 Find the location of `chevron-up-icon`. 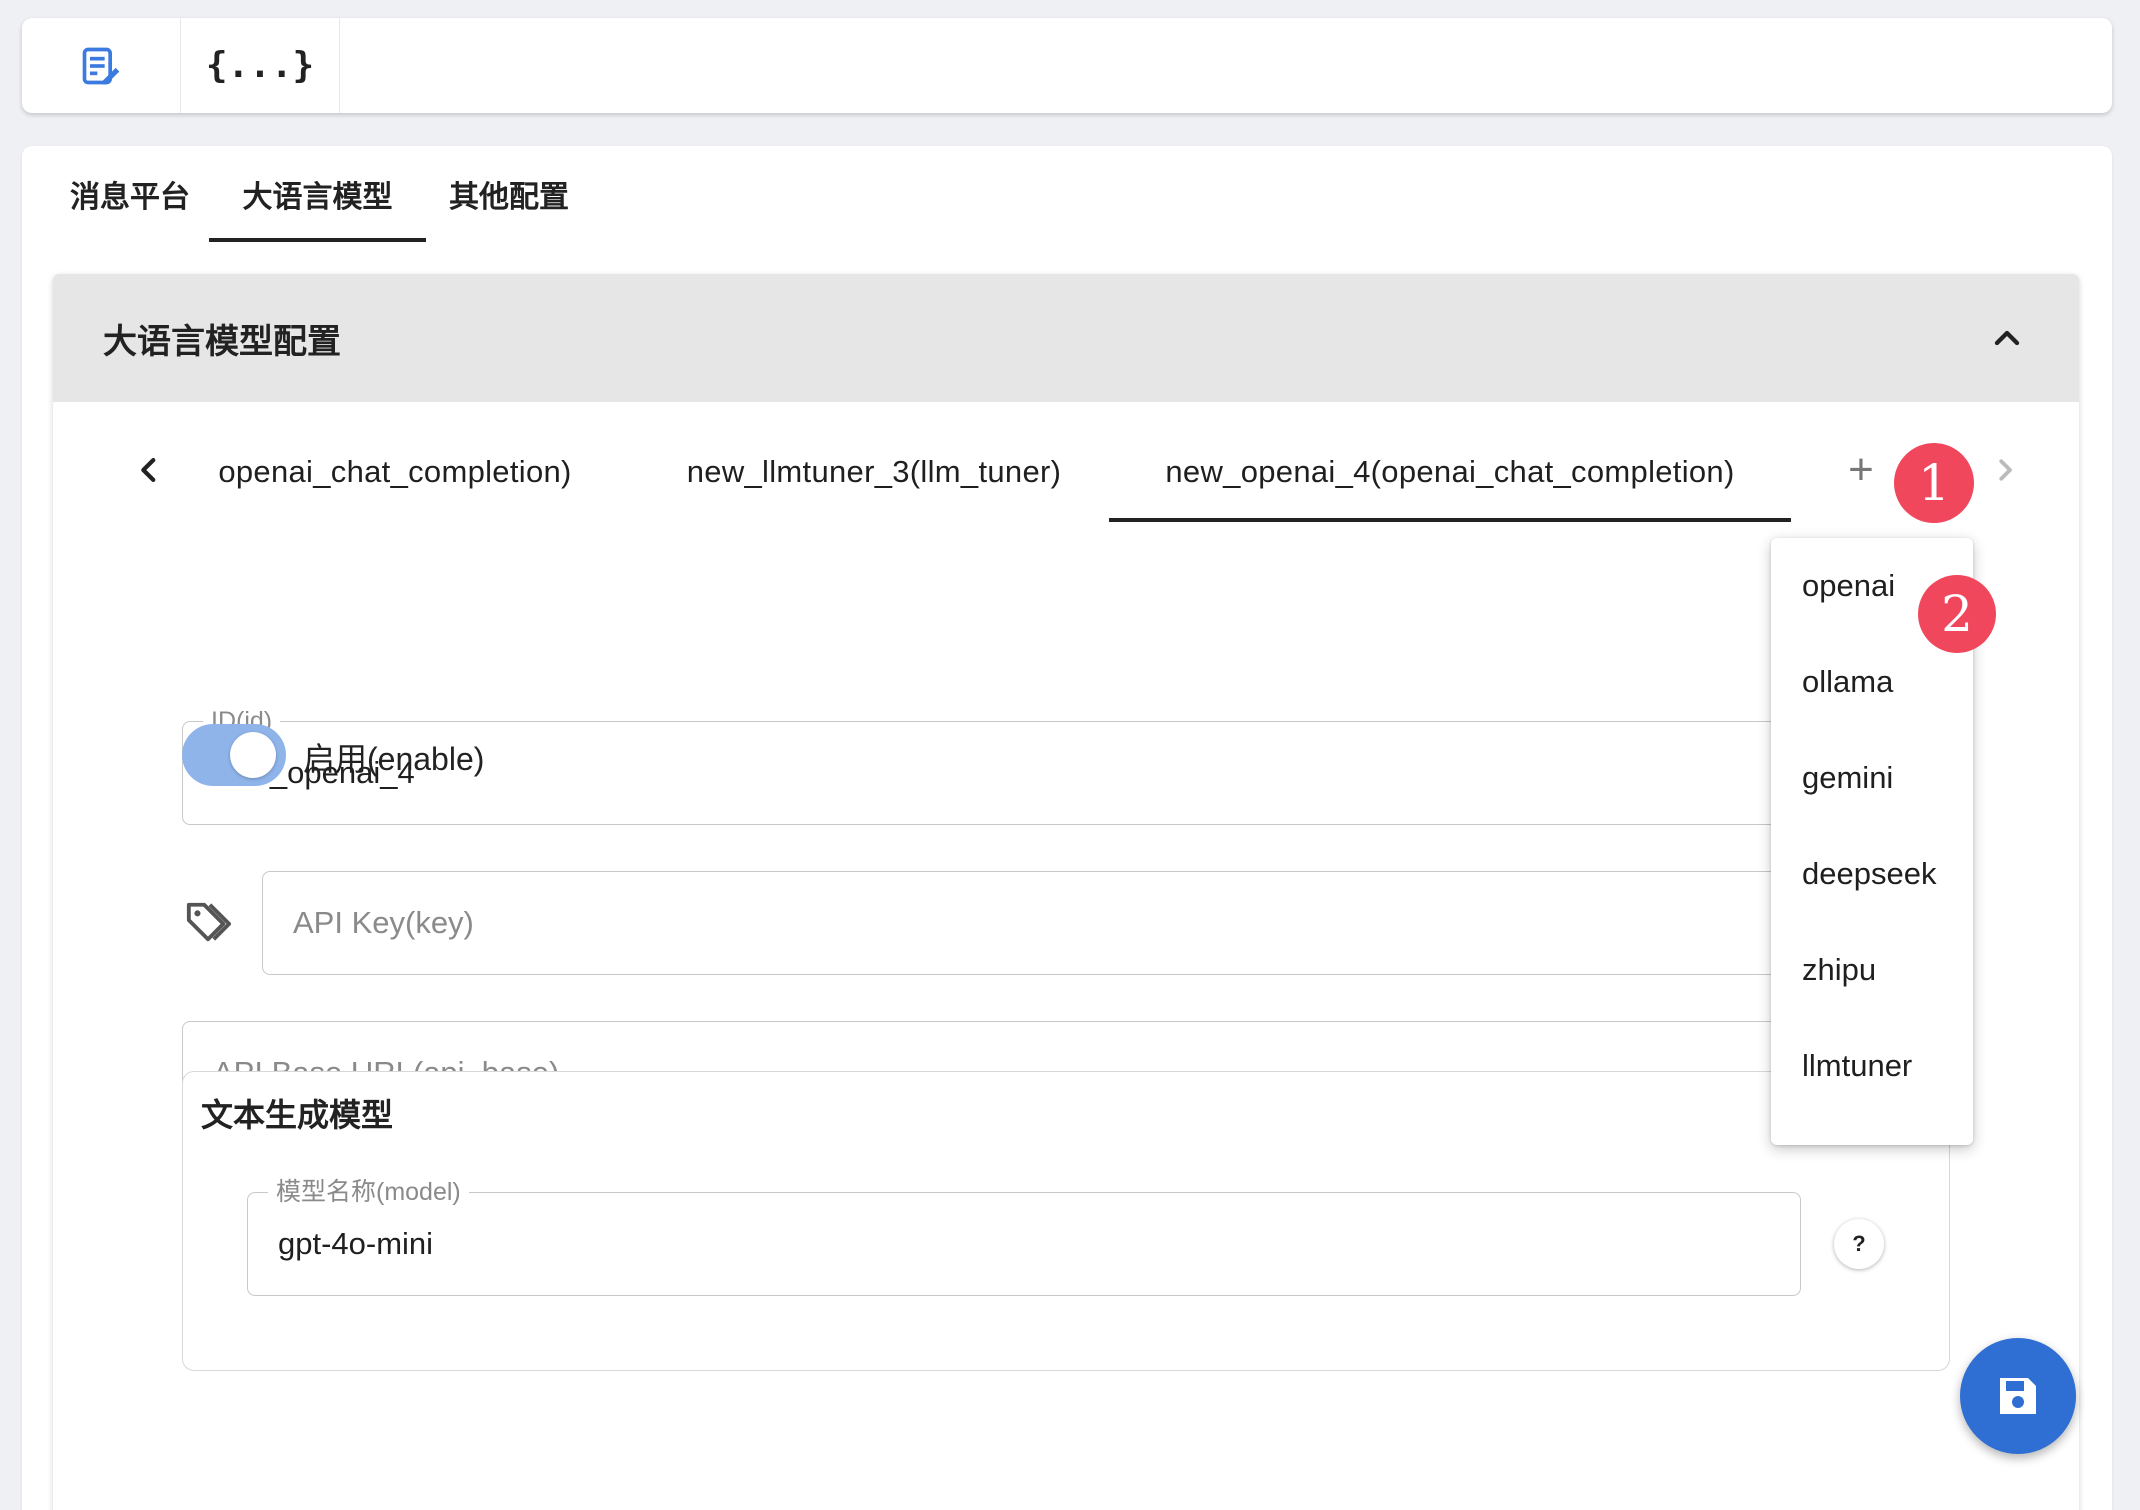

chevron-up-icon is located at coordinates (2007, 338).